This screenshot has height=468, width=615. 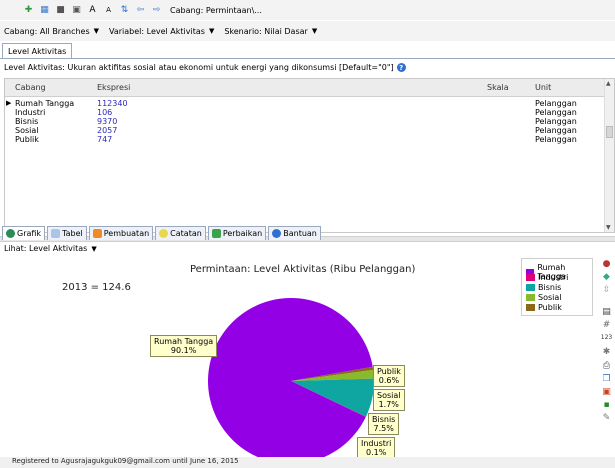 I want to click on palette-icon: ◆, so click(x=606, y=276).